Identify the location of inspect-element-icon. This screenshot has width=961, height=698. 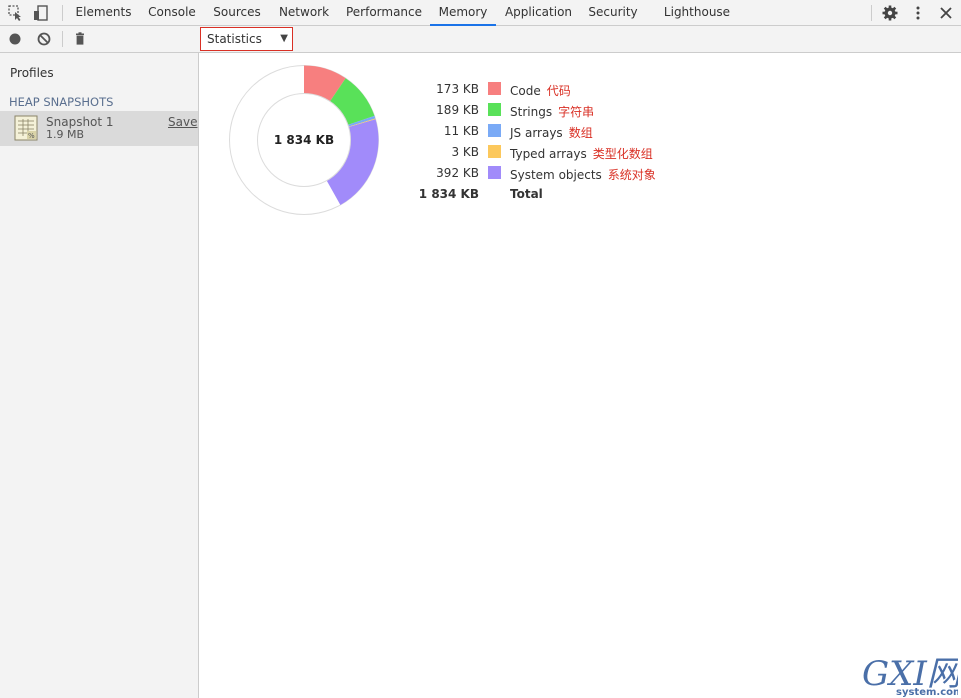
(16, 13).